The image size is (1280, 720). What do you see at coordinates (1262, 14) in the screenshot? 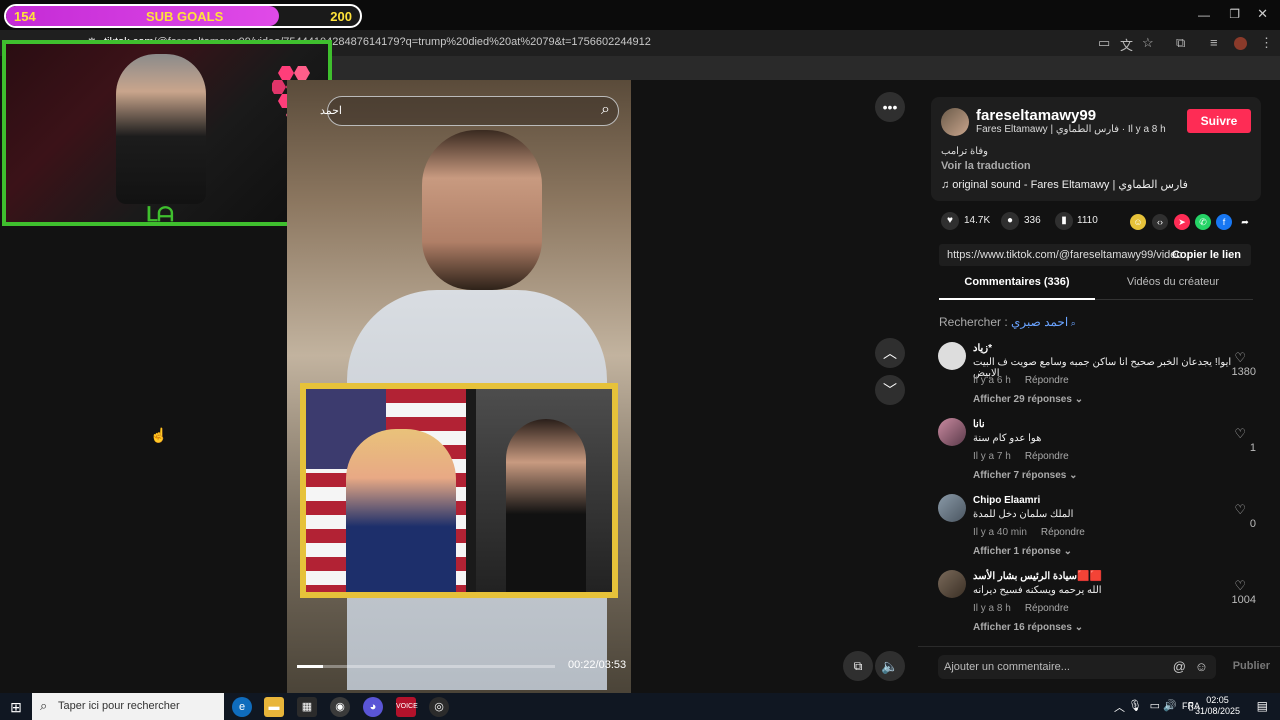
I see `close-icon: ✕` at bounding box center [1262, 14].